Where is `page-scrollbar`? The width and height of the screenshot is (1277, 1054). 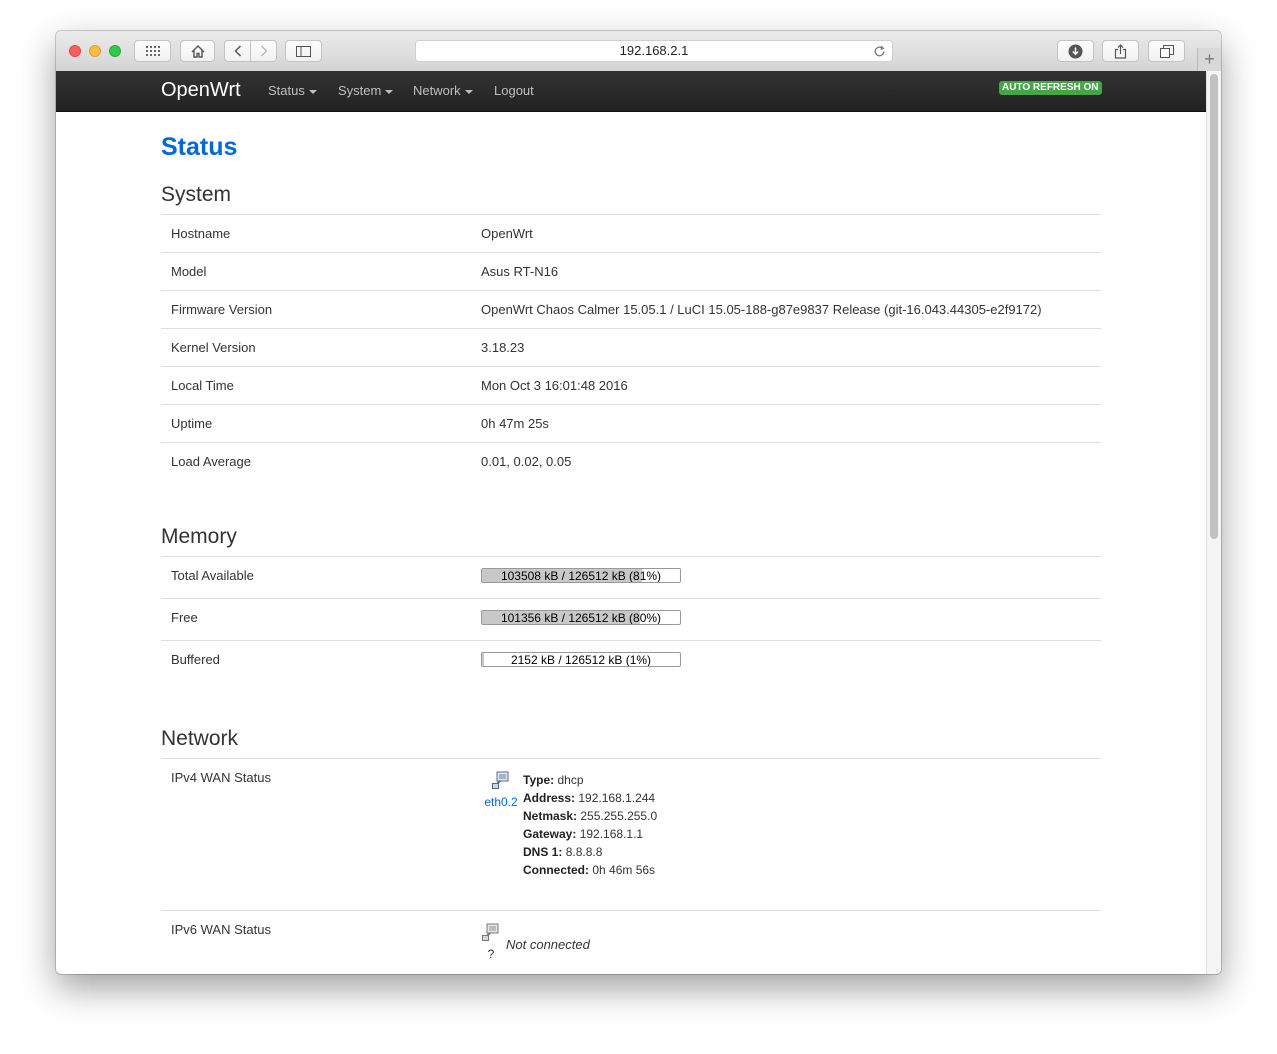
page-scrollbar is located at coordinates (1213, 522).